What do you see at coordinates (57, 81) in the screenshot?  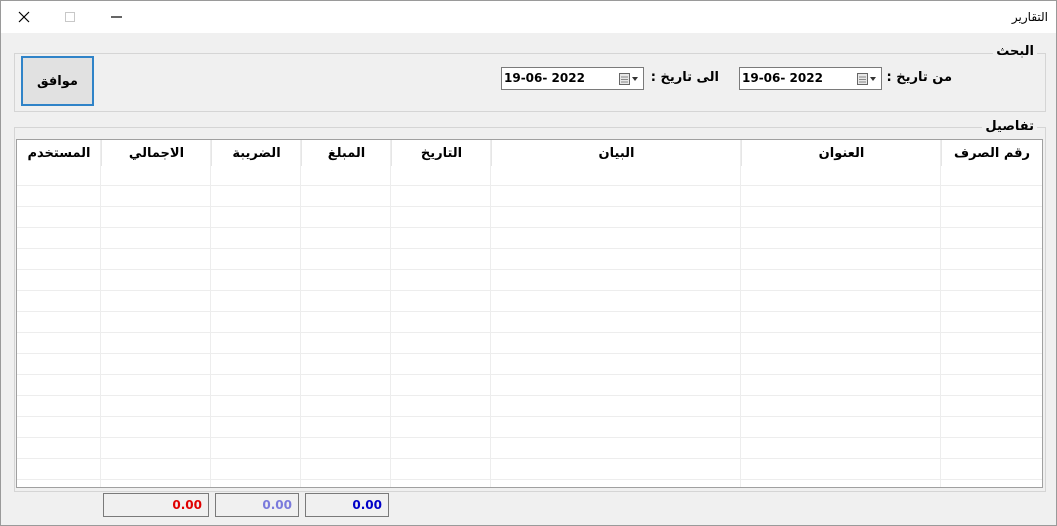 I see `ok-button: موافق` at bounding box center [57, 81].